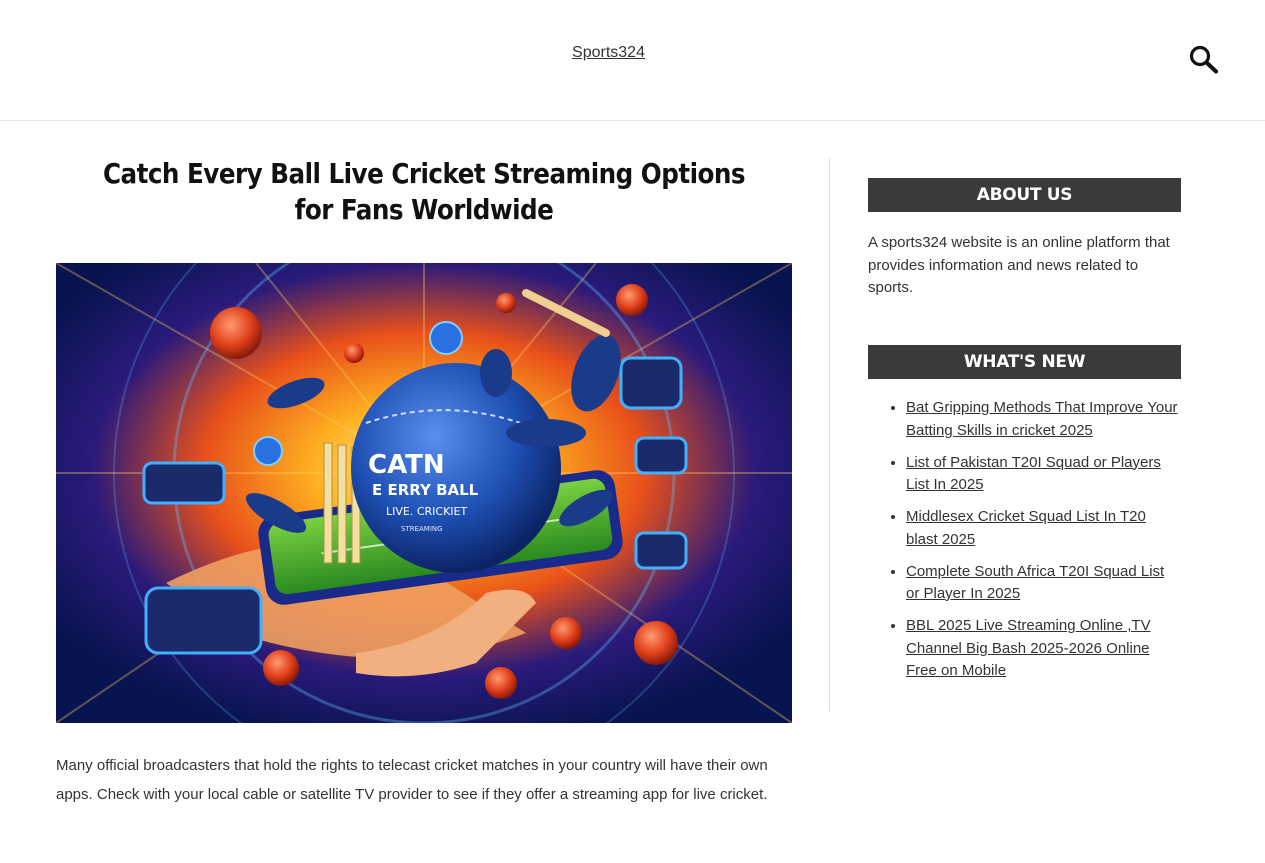 The image size is (1265, 863). Describe the element at coordinates (1024, 362) in the screenshot. I see `whats-new-title: WHAT'S NEW` at that location.